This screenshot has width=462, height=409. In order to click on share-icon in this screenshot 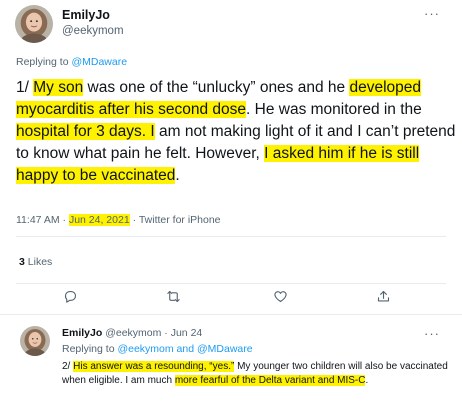, I will do `click(383, 296)`.